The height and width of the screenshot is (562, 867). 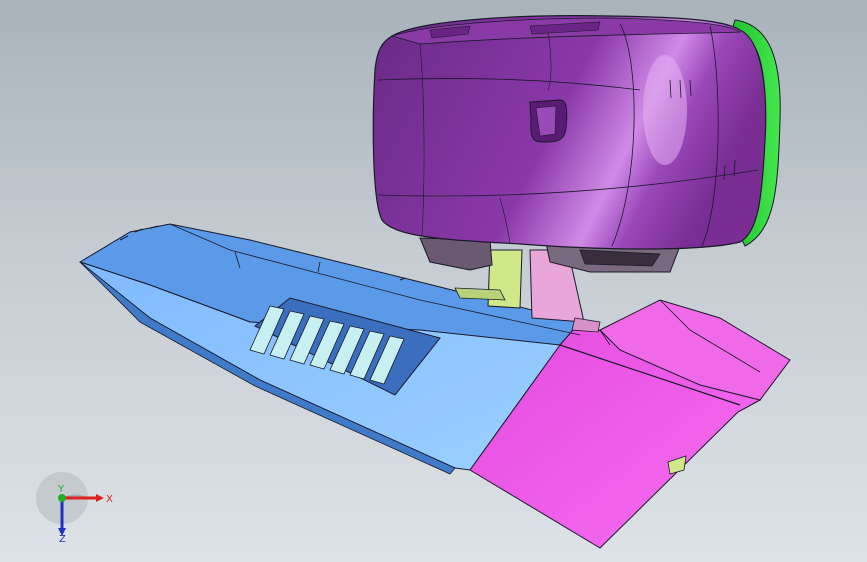 What do you see at coordinates (61, 489) in the screenshot?
I see `y-axis-label: Y` at bounding box center [61, 489].